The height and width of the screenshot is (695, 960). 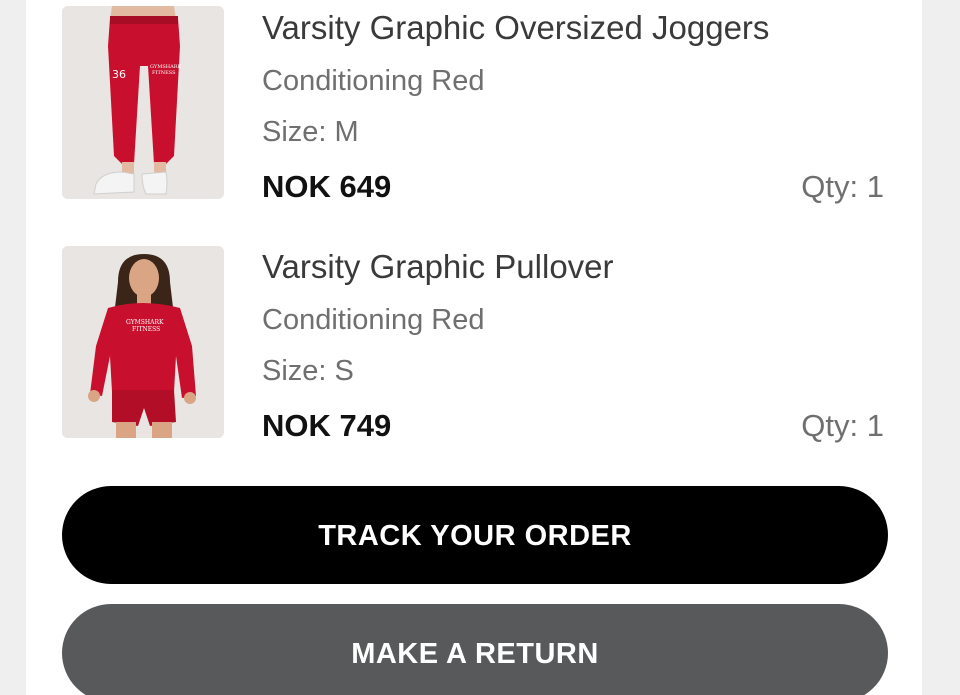 What do you see at coordinates (310, 132) in the screenshot?
I see `product-size: Size: M` at bounding box center [310, 132].